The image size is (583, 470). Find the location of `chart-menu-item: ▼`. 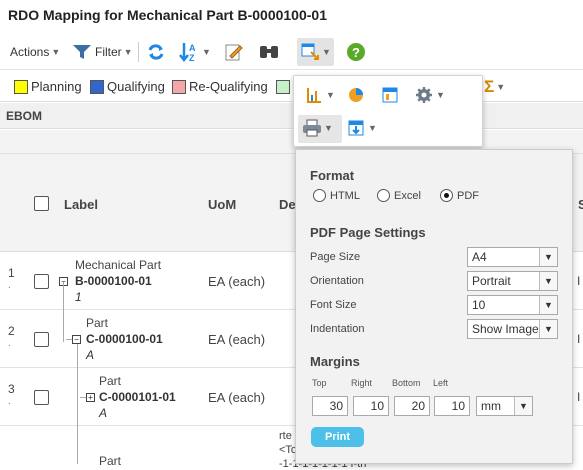

chart-menu-item: ▼ is located at coordinates (319, 95).